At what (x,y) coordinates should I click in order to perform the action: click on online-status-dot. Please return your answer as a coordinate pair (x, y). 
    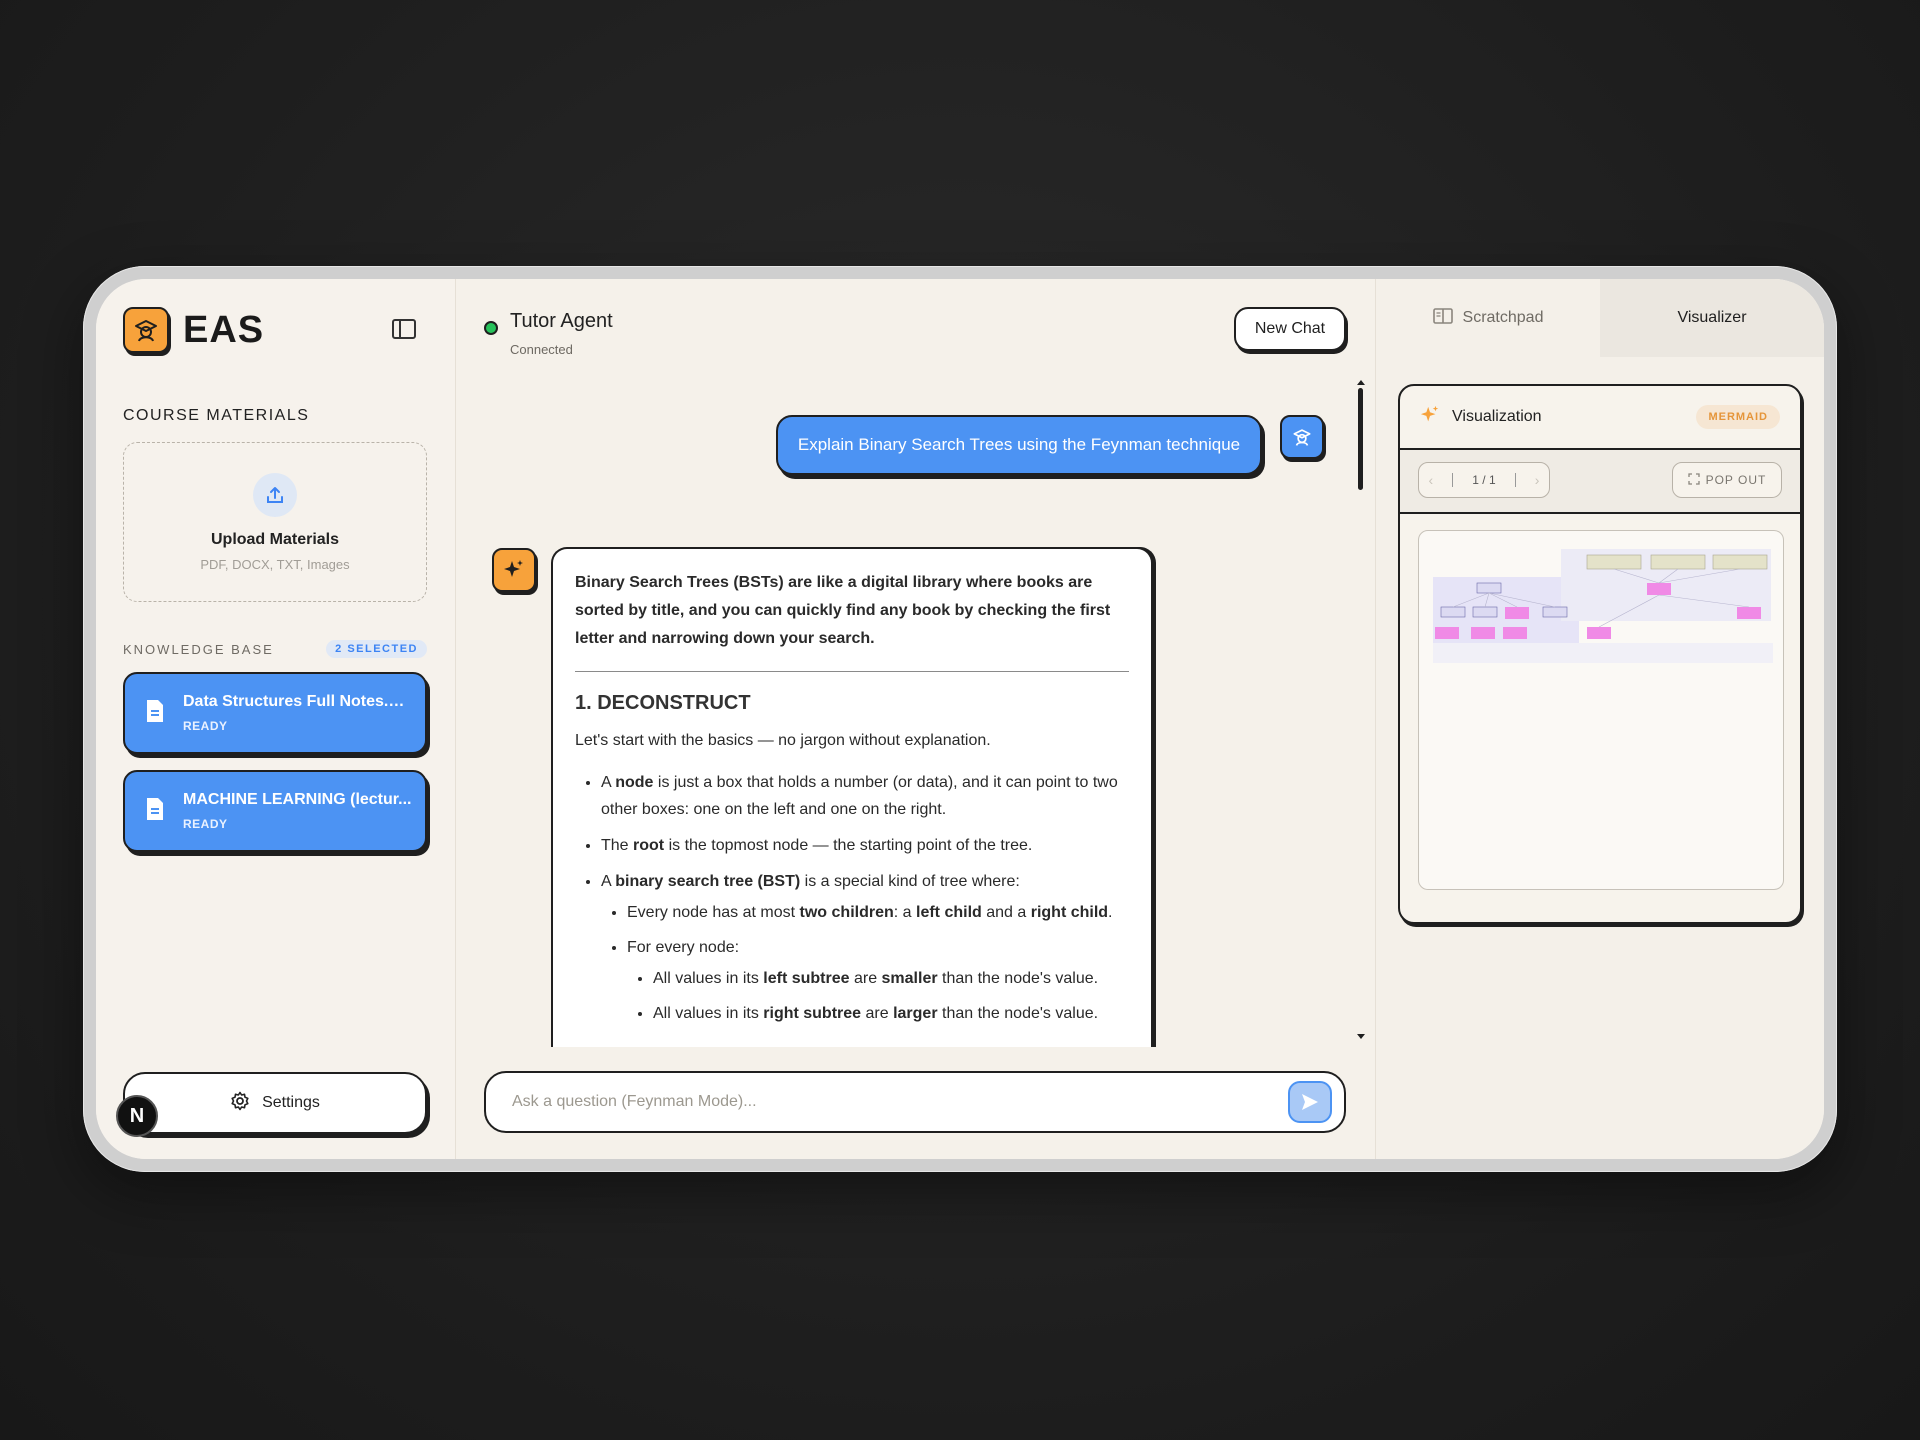
    Looking at the image, I should click on (491, 328).